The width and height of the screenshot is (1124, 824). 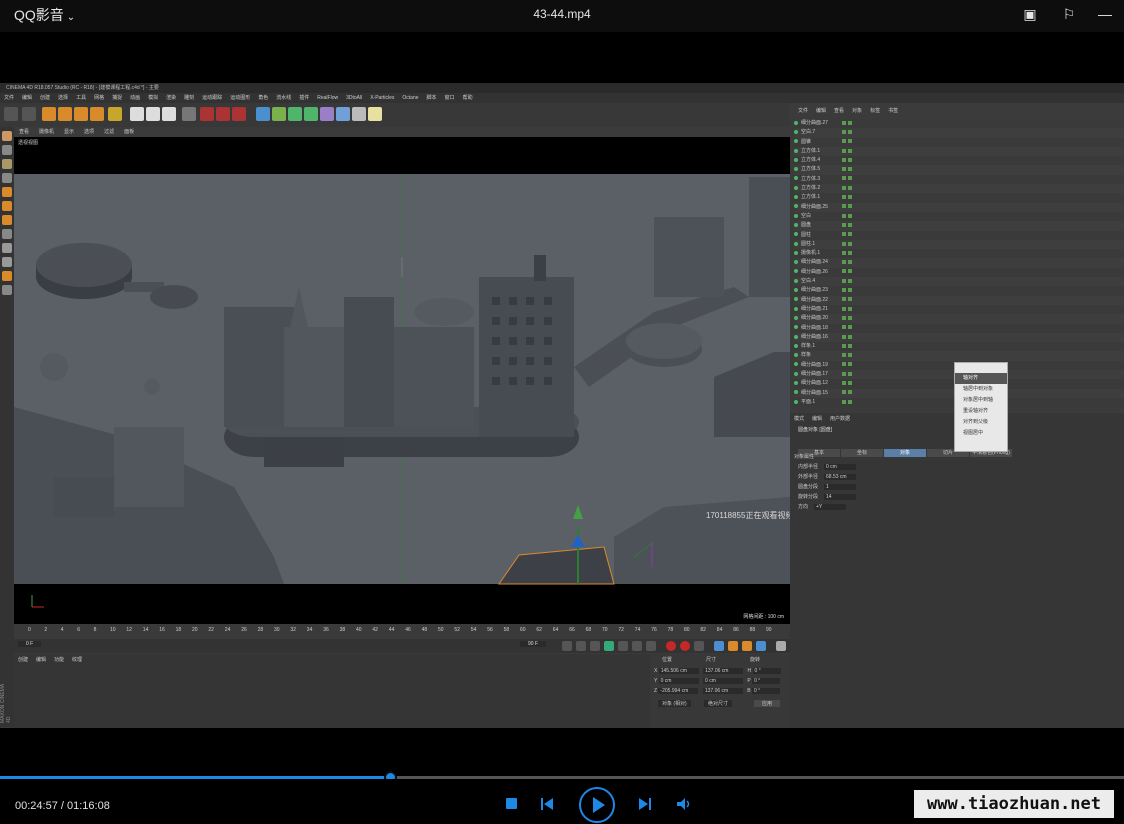 I want to click on redo-icon, so click(x=29, y=114).